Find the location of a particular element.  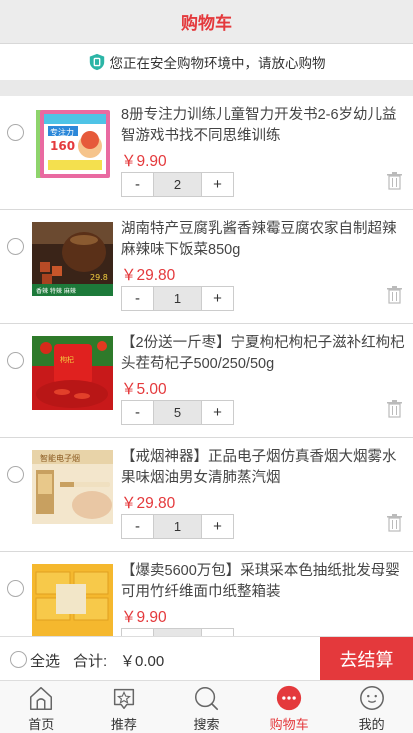

tab-cart: 购物车 is located at coordinates (289, 707).